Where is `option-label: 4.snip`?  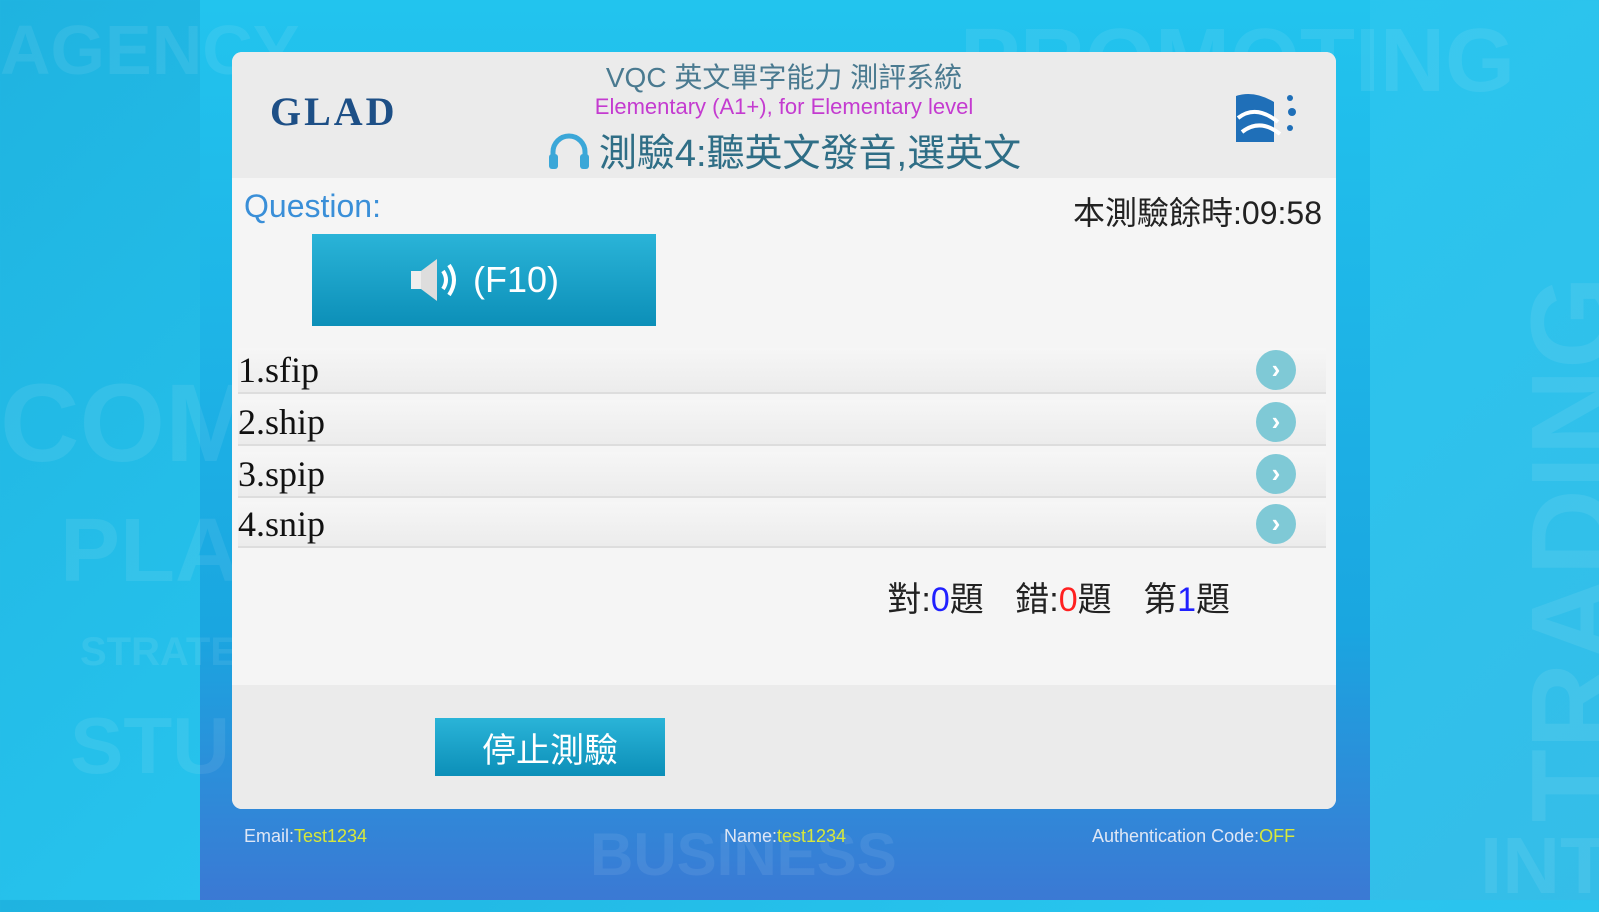 option-label: 4.snip is located at coordinates (282, 524).